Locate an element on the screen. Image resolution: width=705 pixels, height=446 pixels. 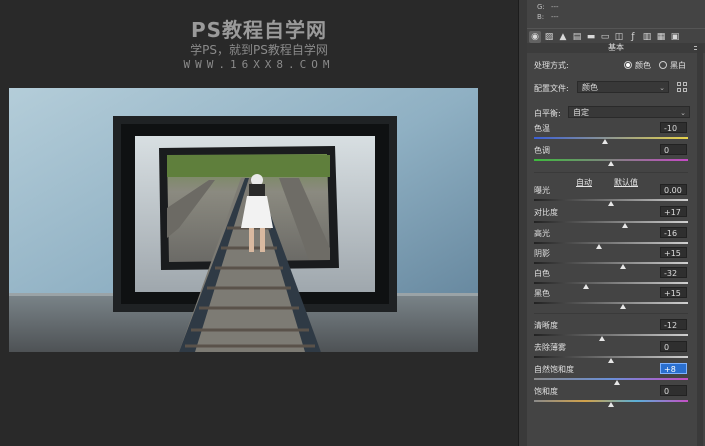
slider-value-input: -16 is located at coordinates (673, 232).